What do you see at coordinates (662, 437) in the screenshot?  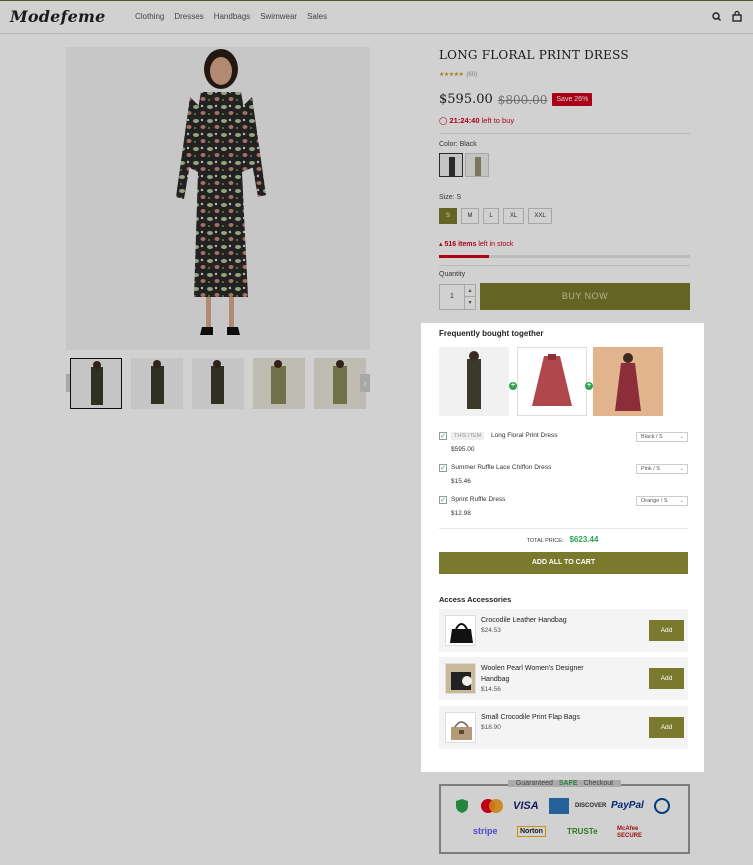 I see `fbt-variant-select-1: Black / S ⌄` at bounding box center [662, 437].